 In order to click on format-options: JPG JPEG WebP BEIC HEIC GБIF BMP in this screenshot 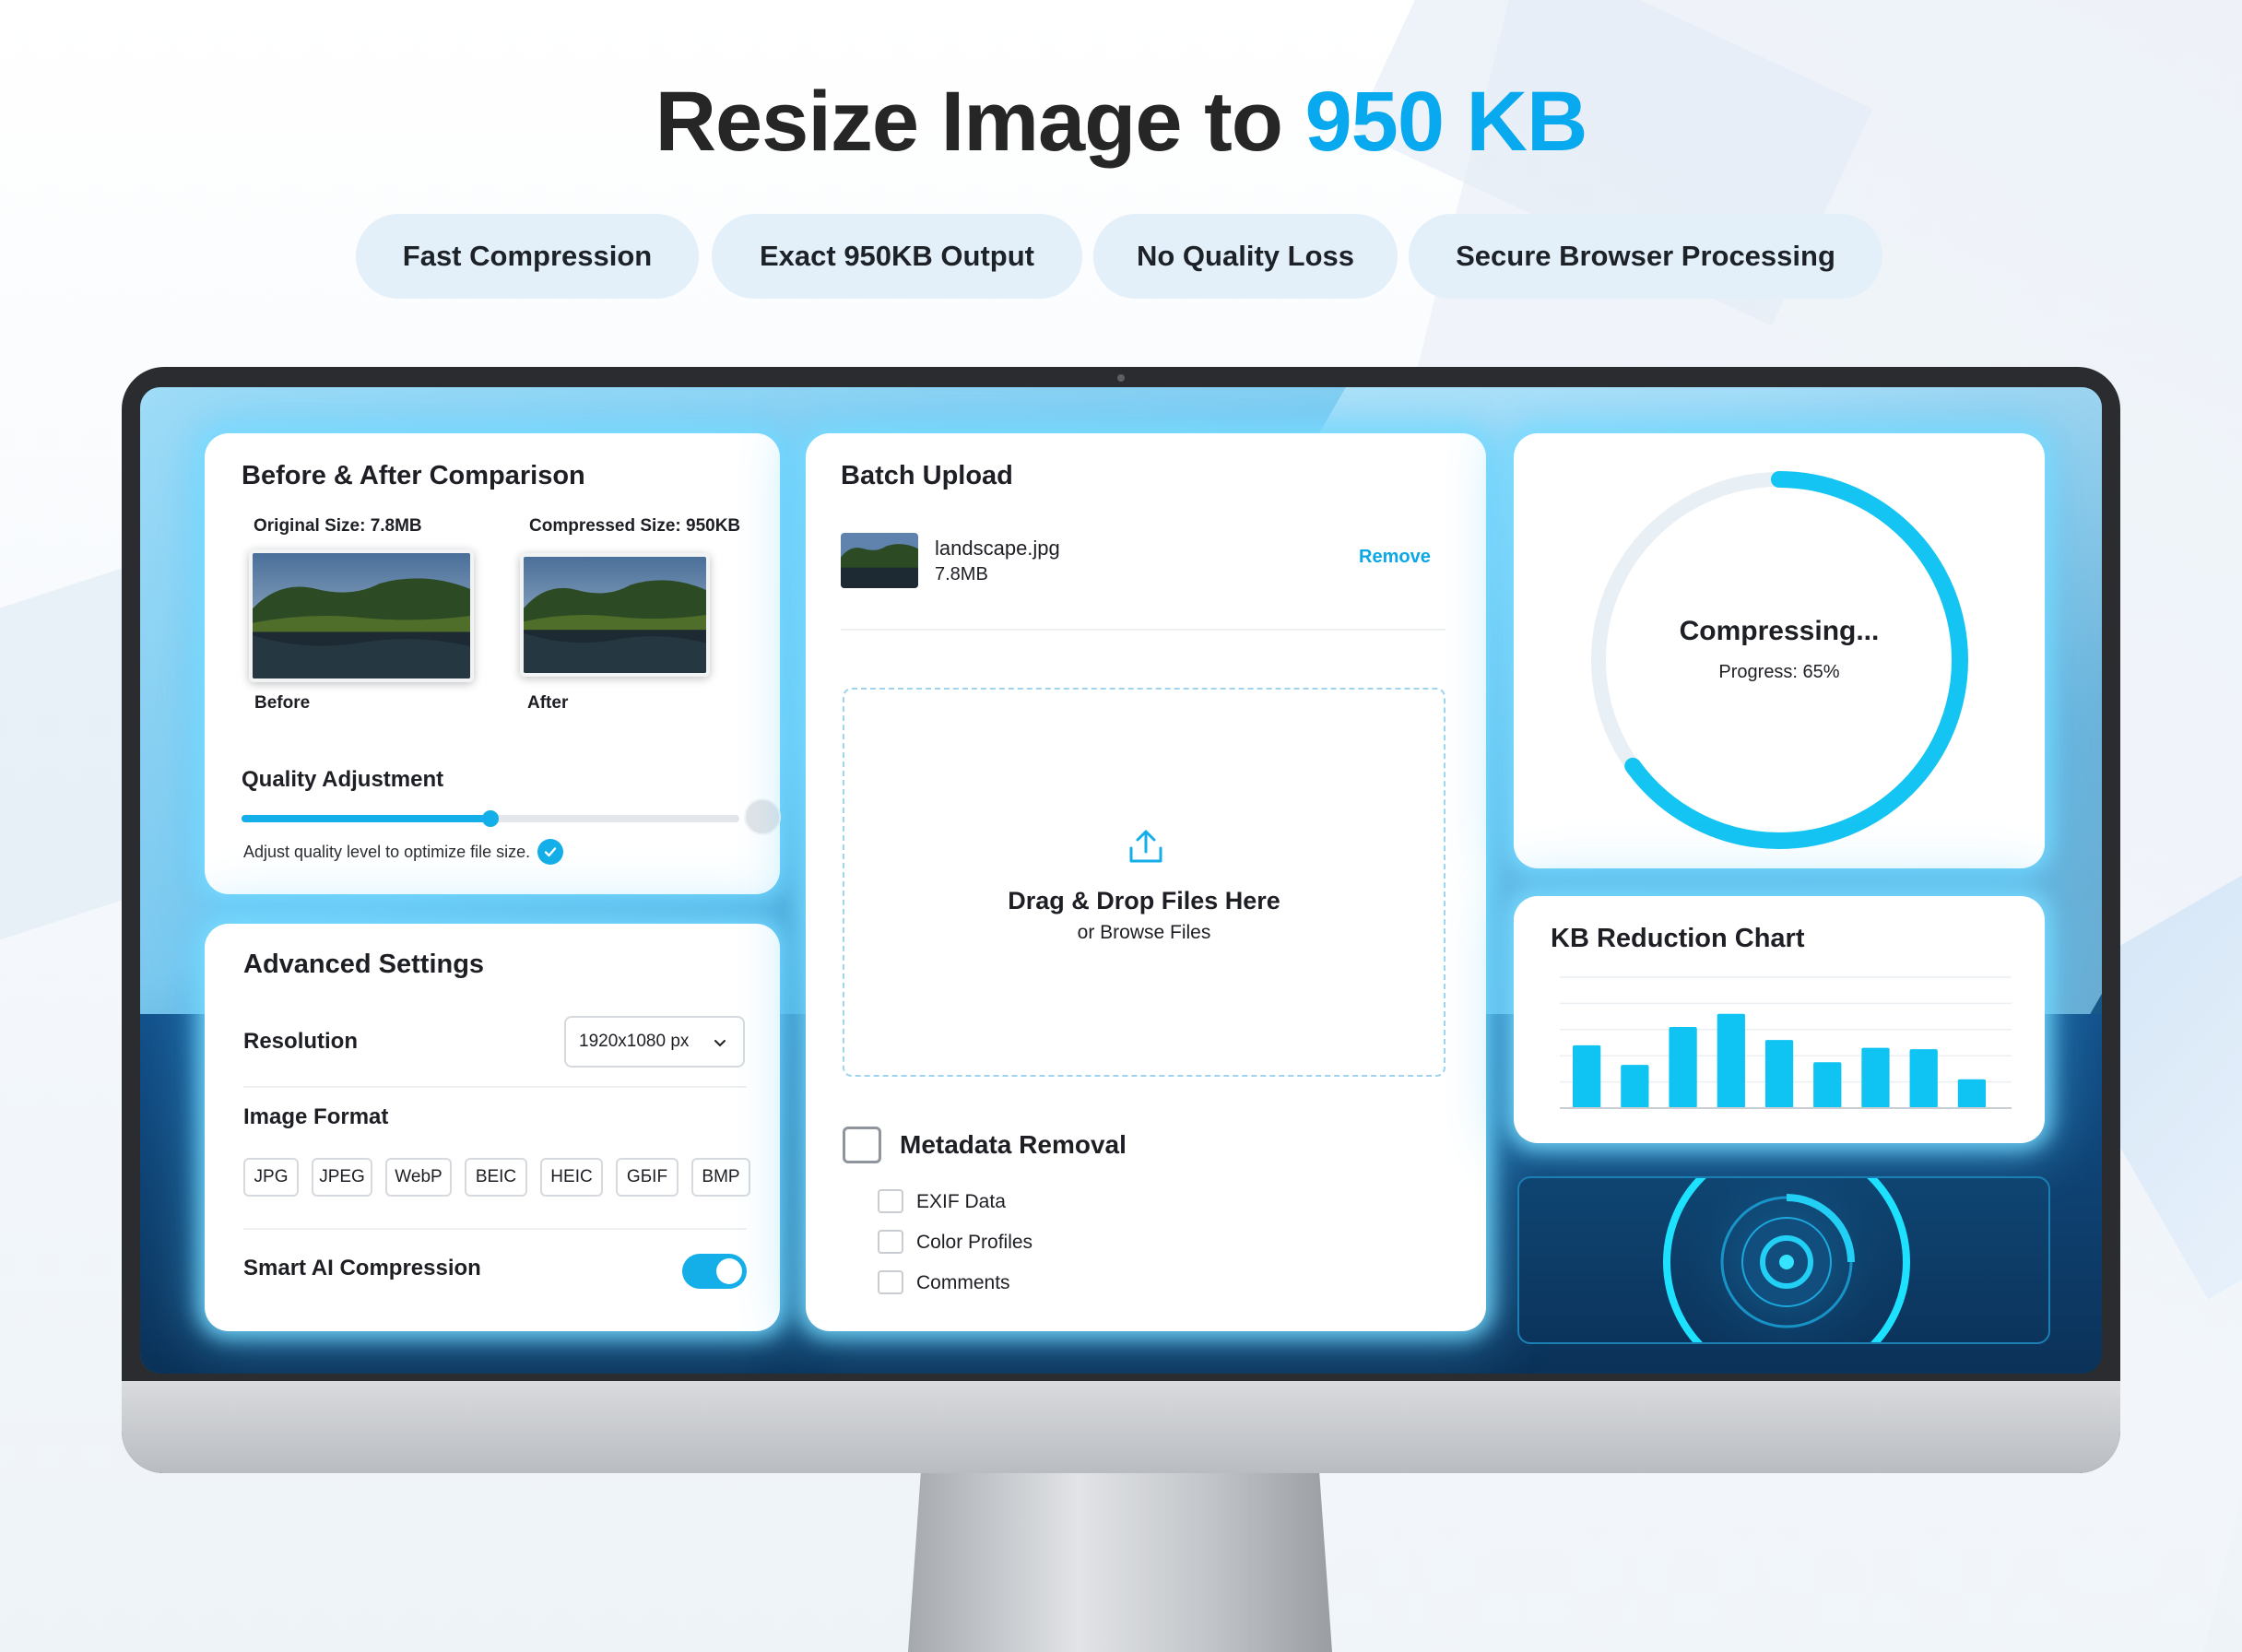, I will do `click(496, 1177)`.